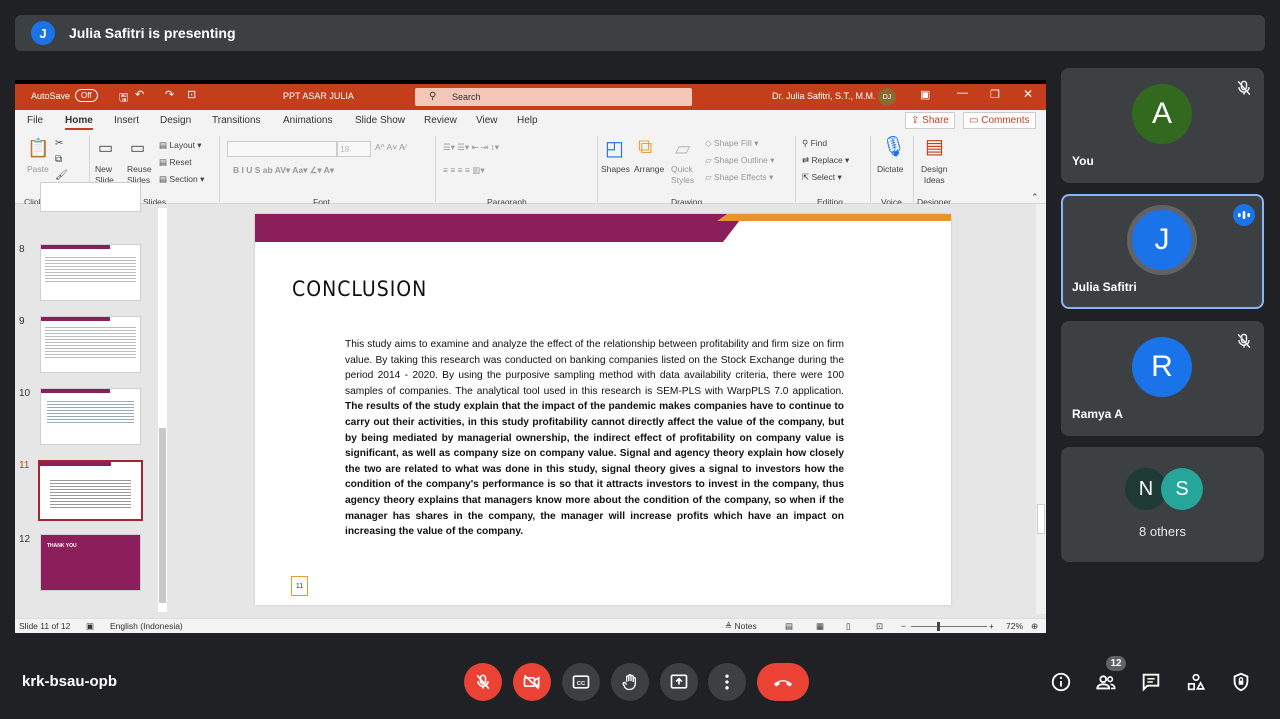 The height and width of the screenshot is (719, 1280). What do you see at coordinates (90, 490) in the screenshot?
I see `slide-thumb-11-selected` at bounding box center [90, 490].